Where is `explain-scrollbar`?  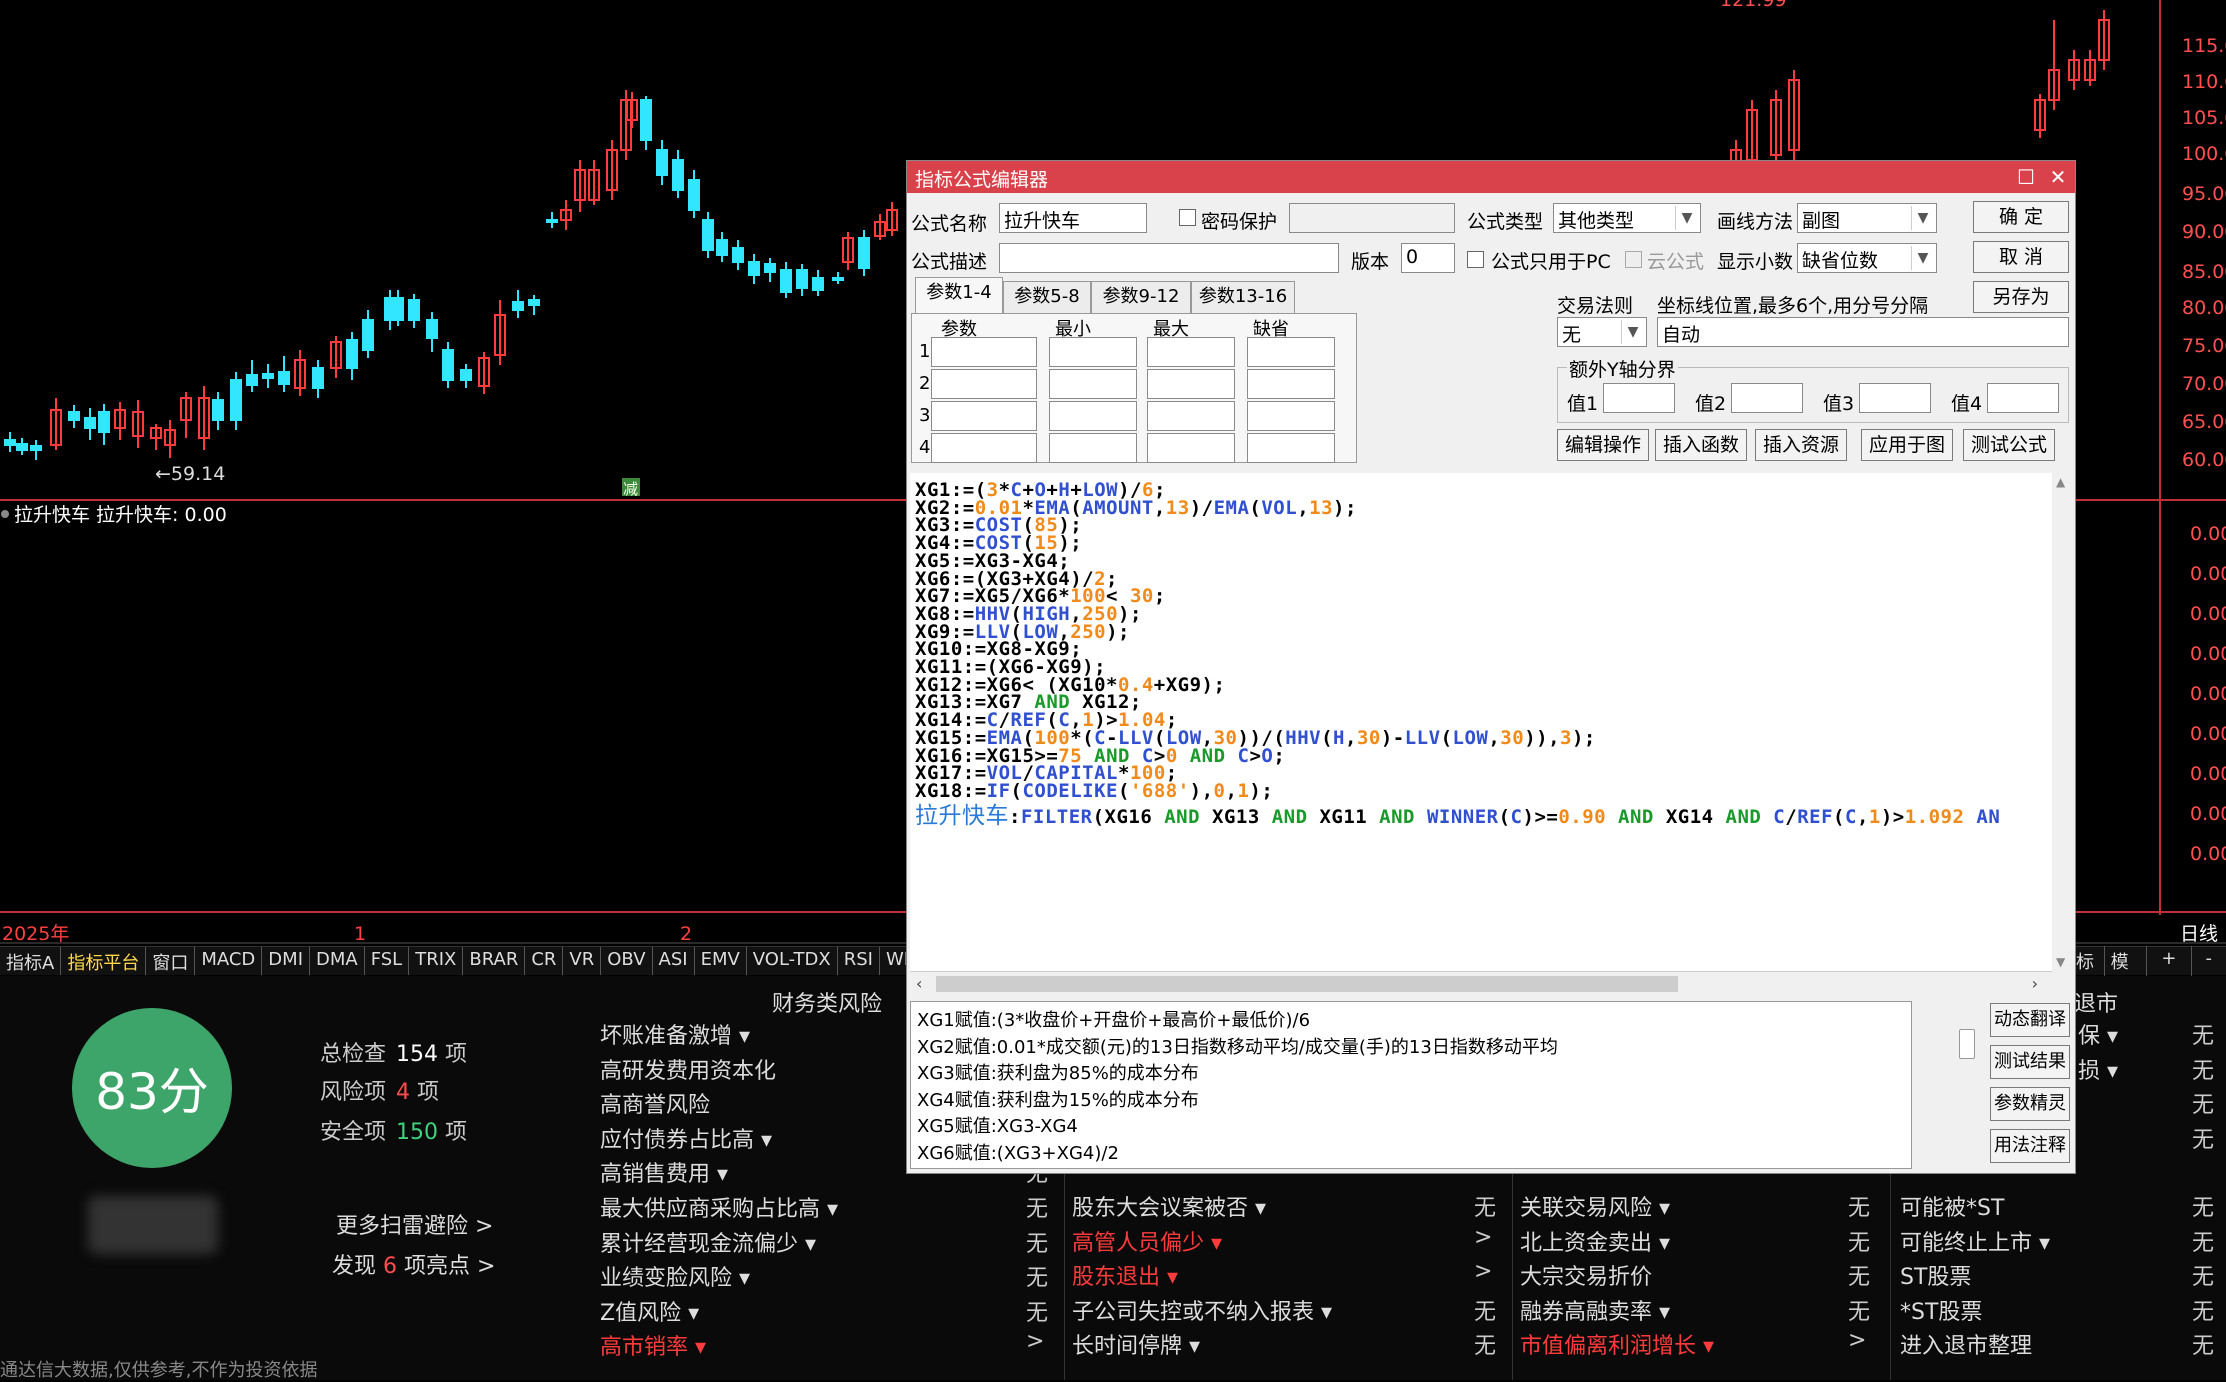 explain-scrollbar is located at coordinates (1967, 1044).